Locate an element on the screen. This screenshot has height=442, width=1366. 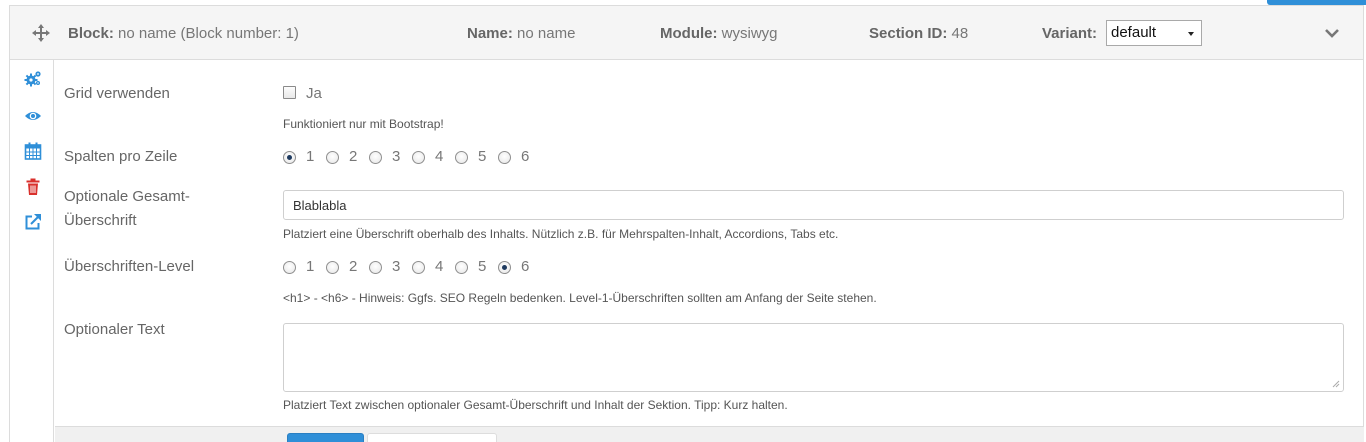
variant-info: Variant: is located at coordinates (1069, 33).